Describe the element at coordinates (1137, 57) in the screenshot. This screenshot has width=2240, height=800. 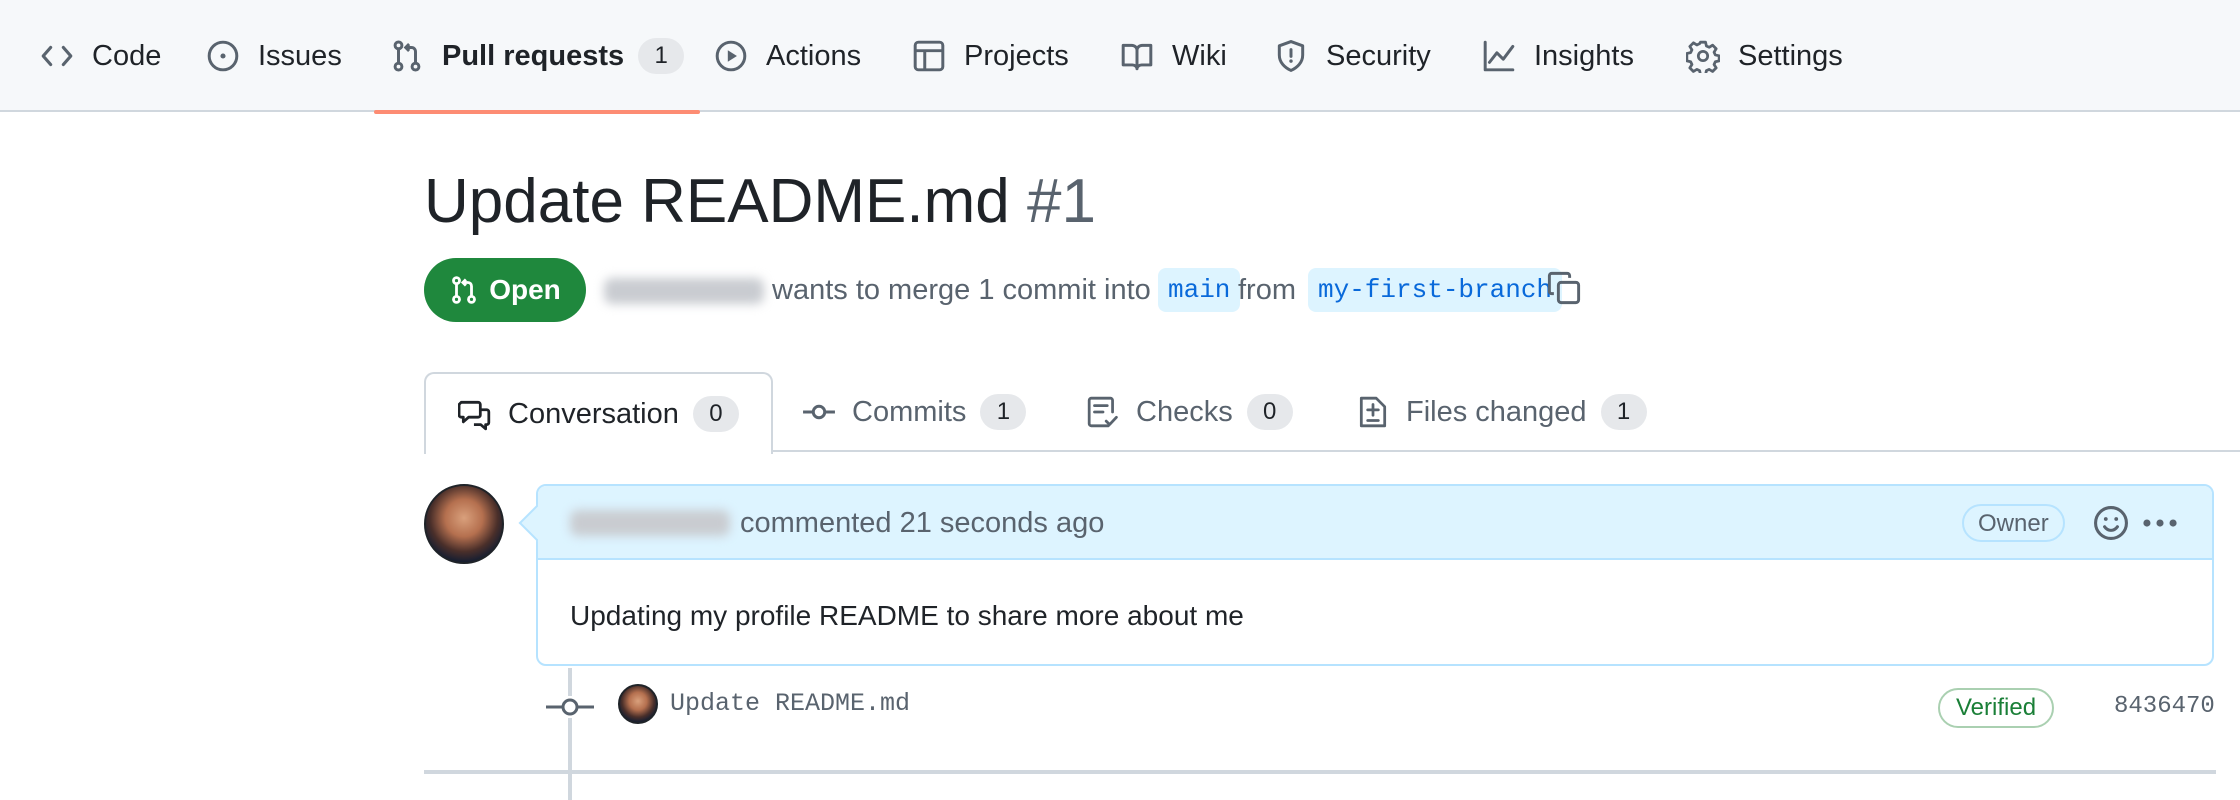
I see `book-icon` at that location.